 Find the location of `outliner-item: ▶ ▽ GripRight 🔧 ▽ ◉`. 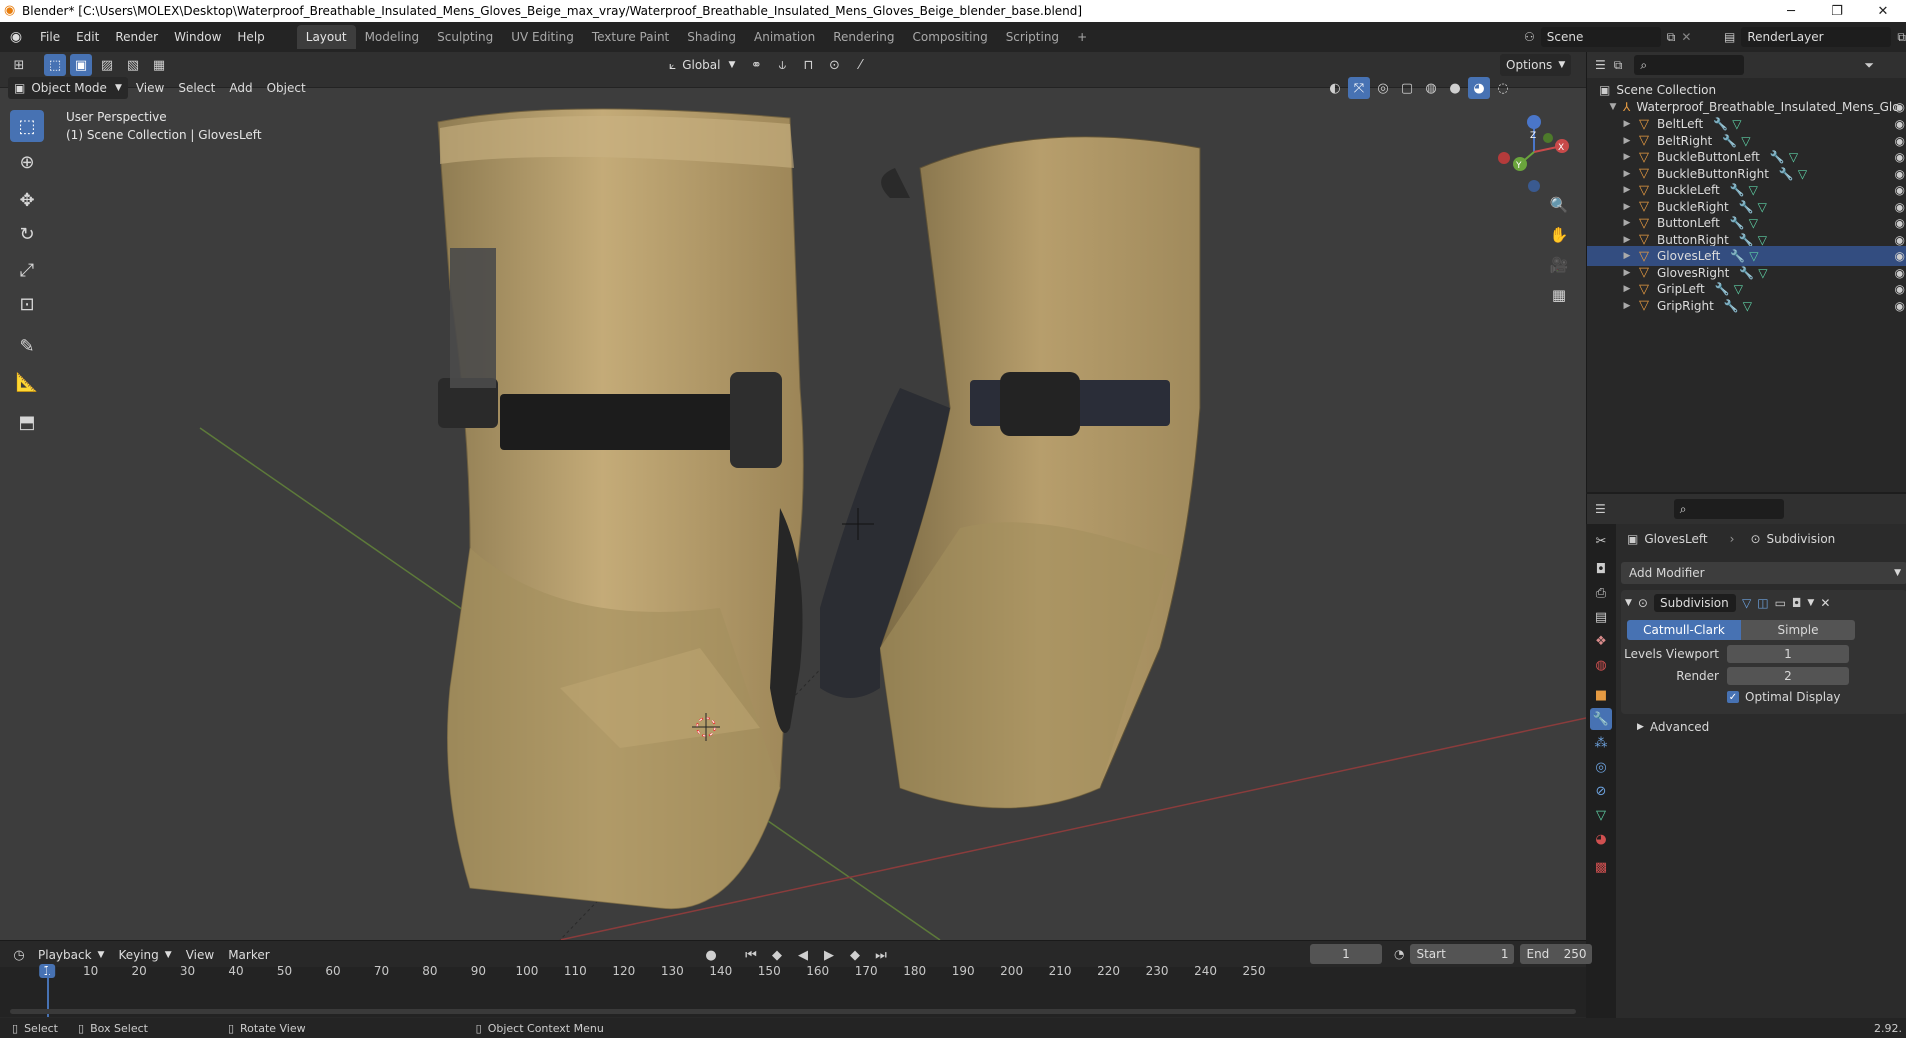

outliner-item: ▶ ▽ GripRight 🔧 ▽ ◉ is located at coordinates (1746, 306).